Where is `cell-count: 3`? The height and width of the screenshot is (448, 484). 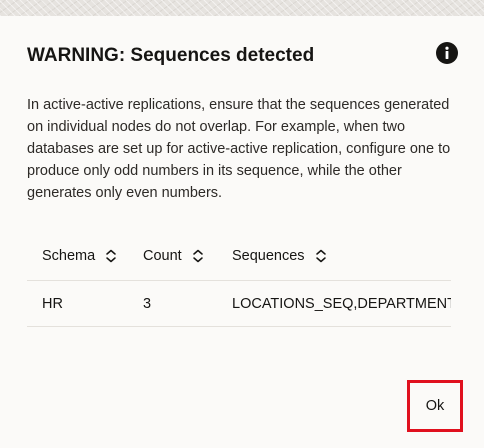 cell-count: 3 is located at coordinates (172, 303).